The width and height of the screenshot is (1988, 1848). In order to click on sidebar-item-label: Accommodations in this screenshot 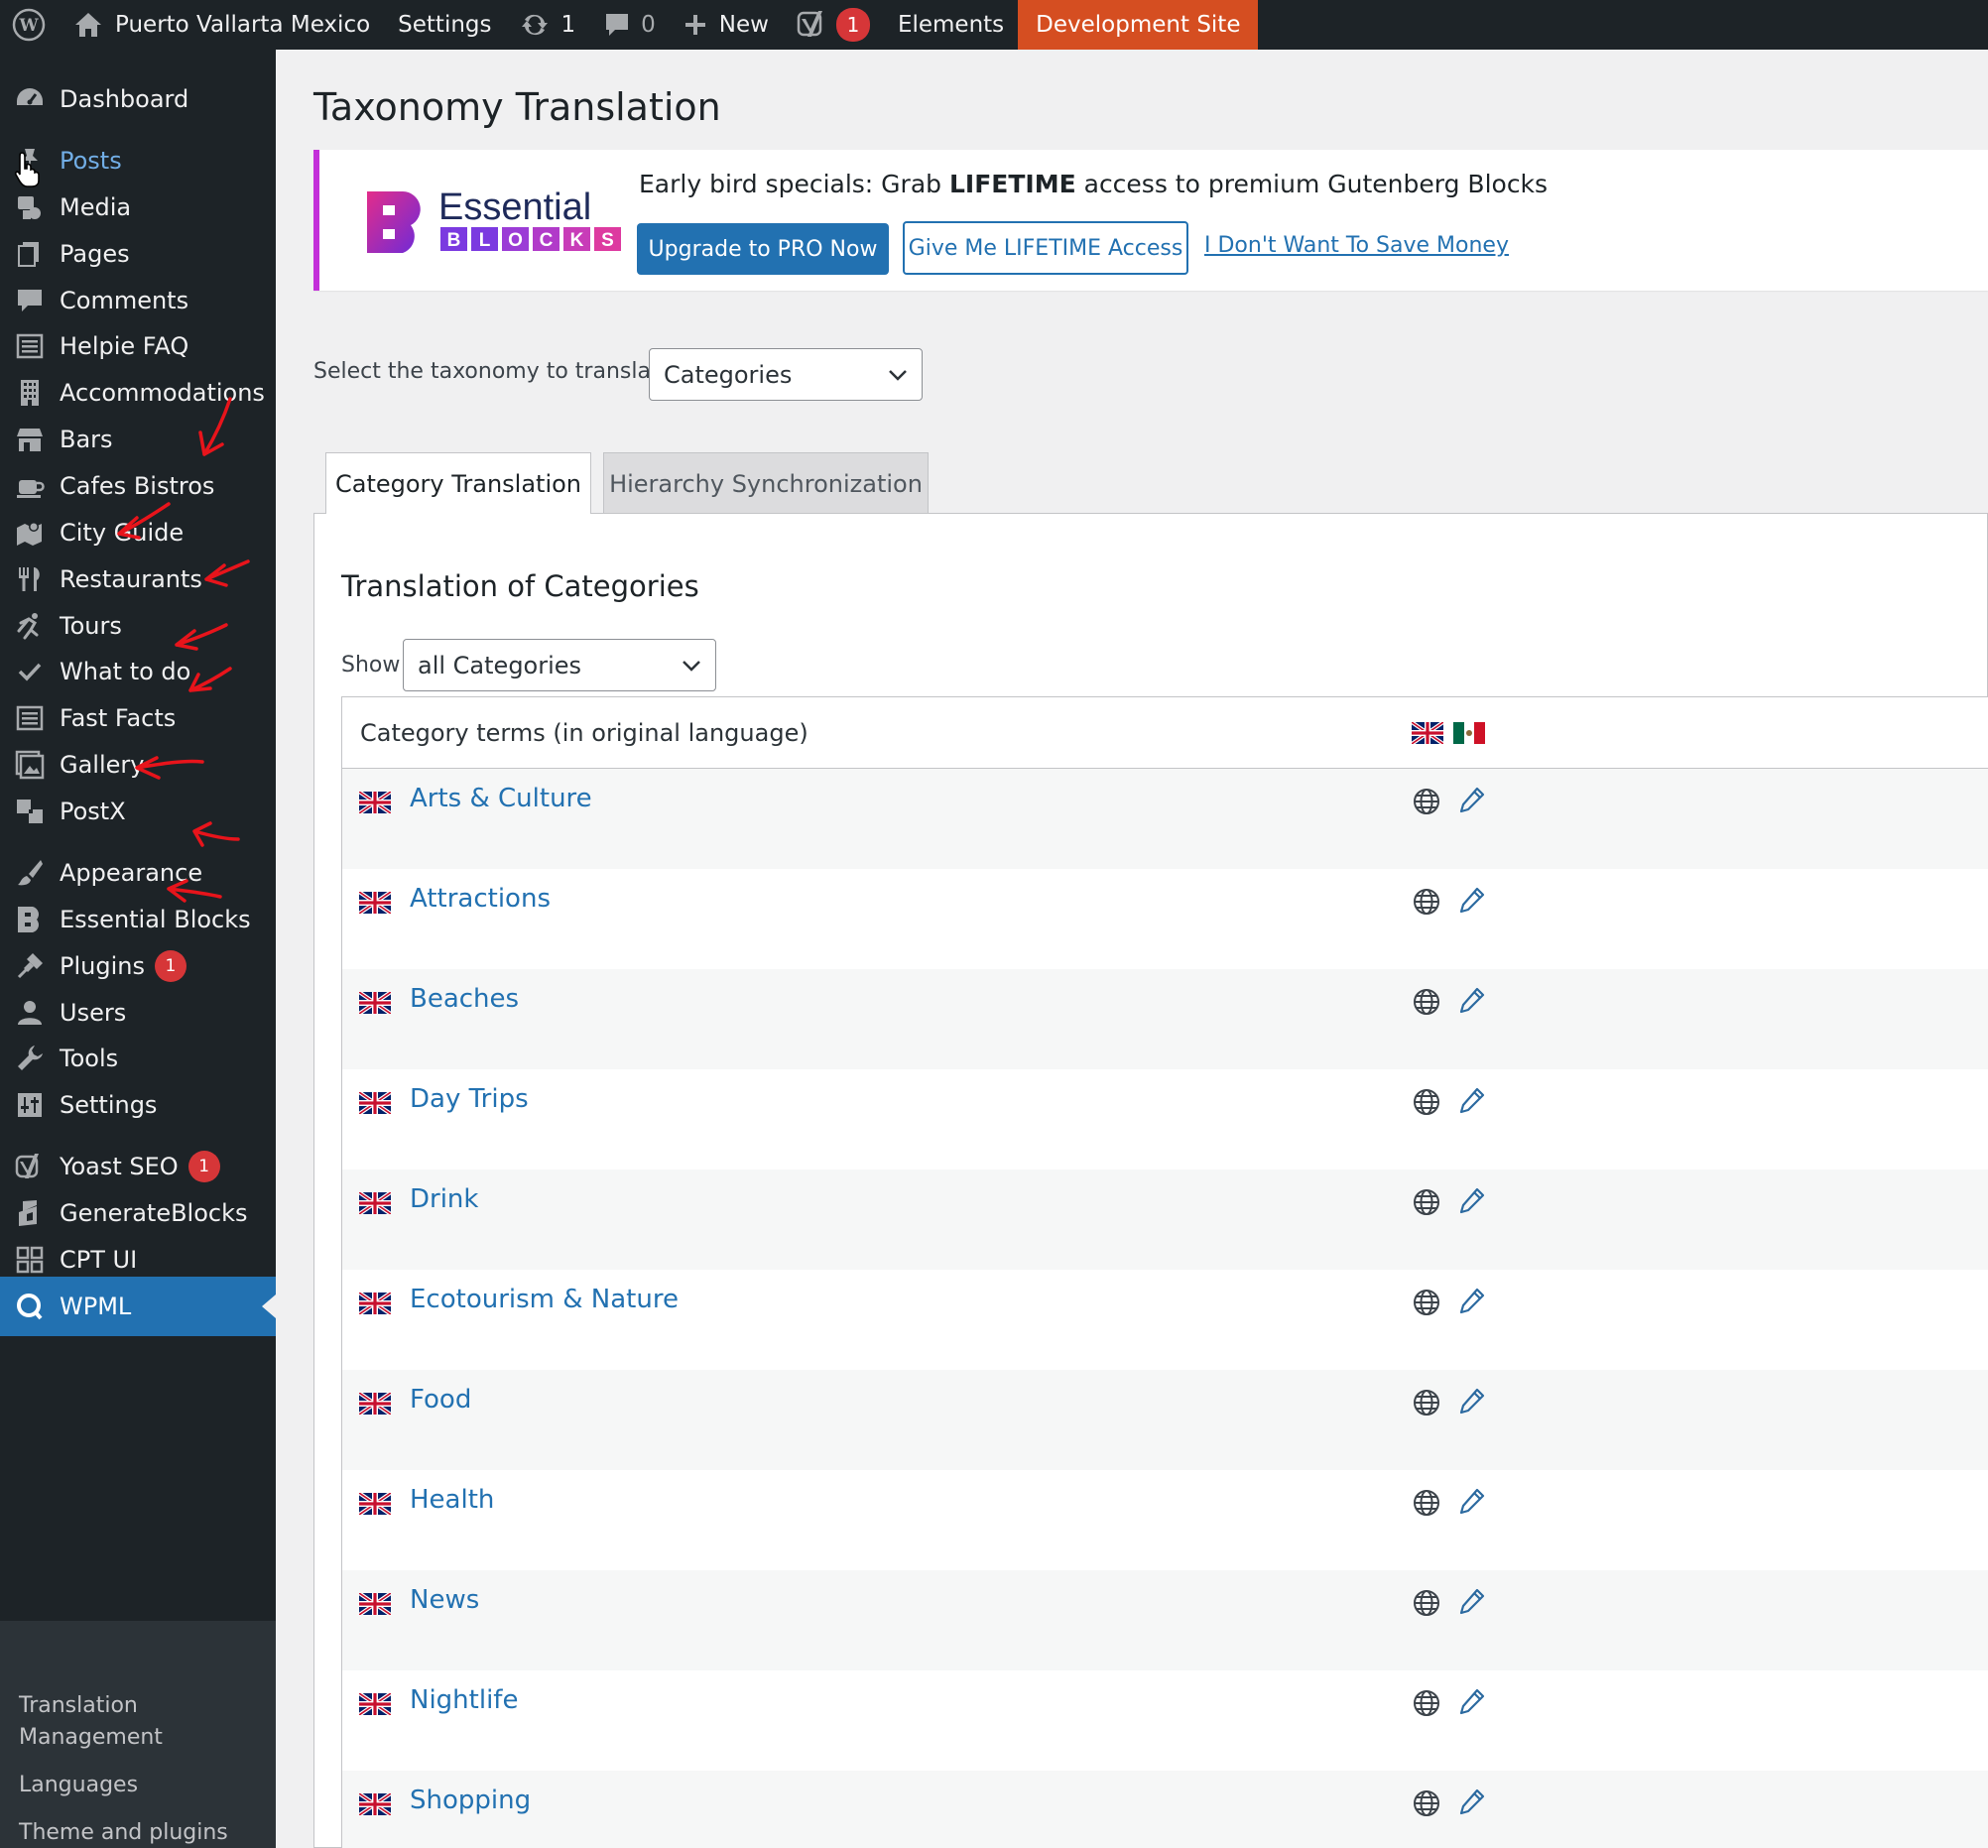, I will do `click(163, 393)`.